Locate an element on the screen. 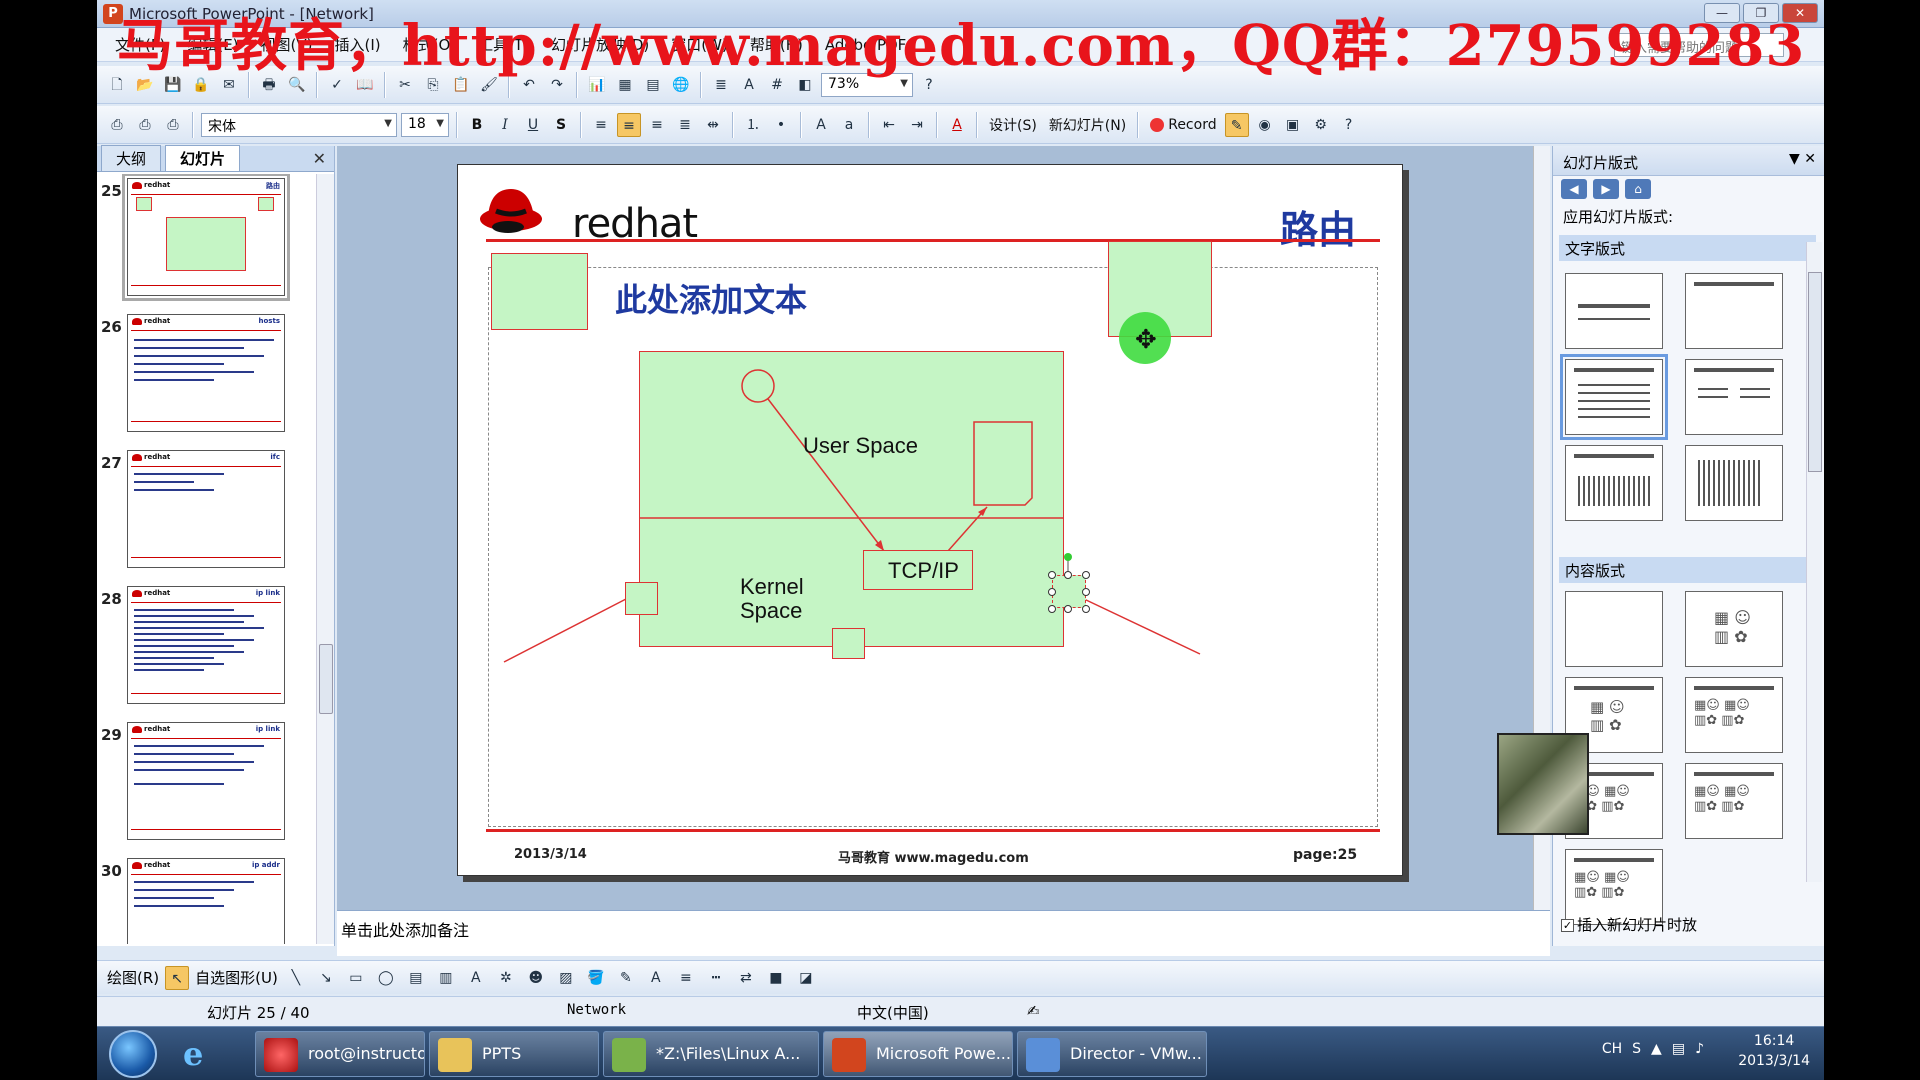  thumbnail-slide-26: 26 redhat hosts is located at coordinates (207, 378).